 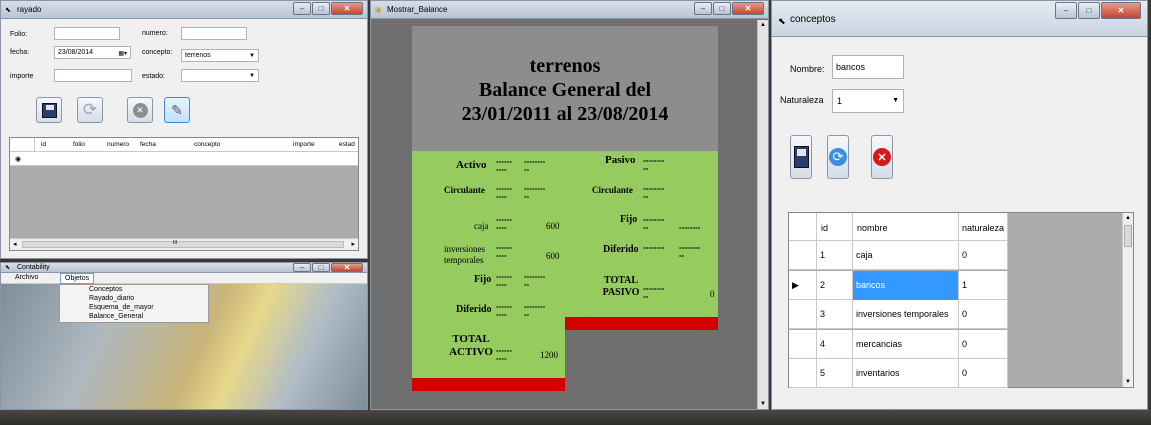 What do you see at coordinates (77, 278) in the screenshot?
I see `menu-objetos: Objetos` at bounding box center [77, 278].